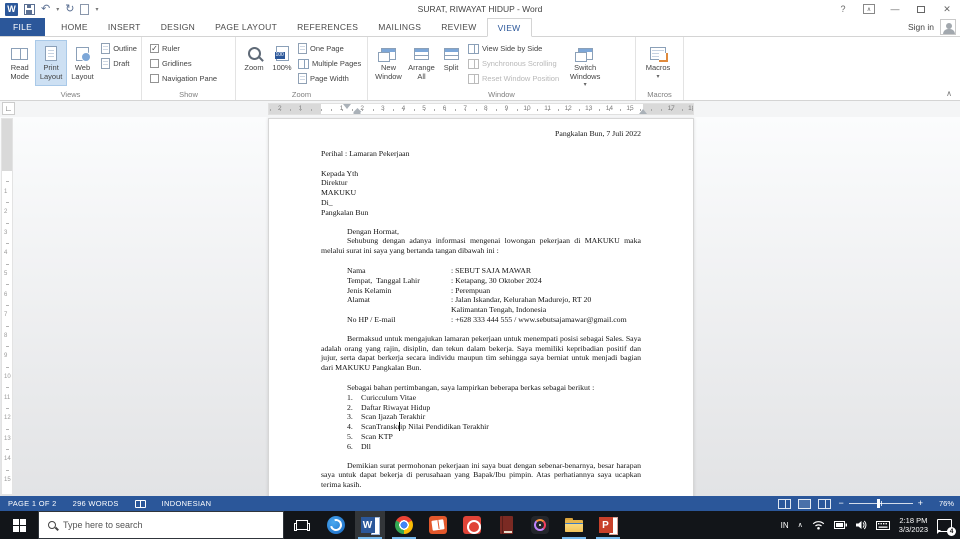 This screenshot has width=960, height=539. I want to click on tab-mailings: MAILINGS, so click(399, 27).